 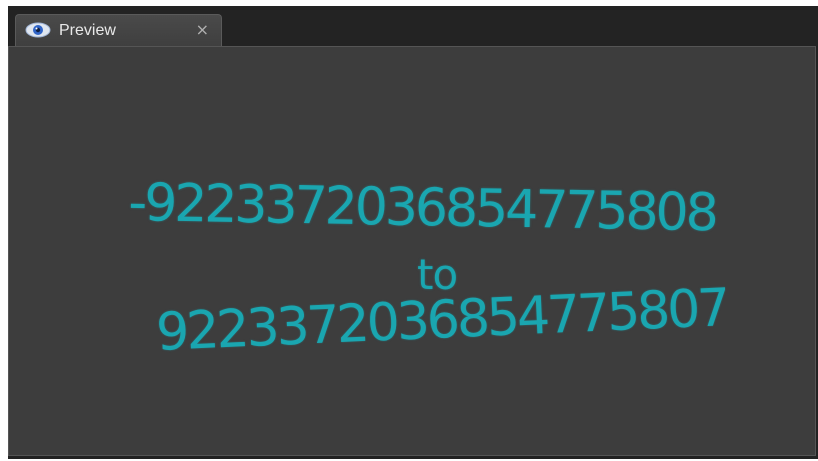 What do you see at coordinates (442, 320) in the screenshot?
I see `range-max-text: 9223372036854775807` at bounding box center [442, 320].